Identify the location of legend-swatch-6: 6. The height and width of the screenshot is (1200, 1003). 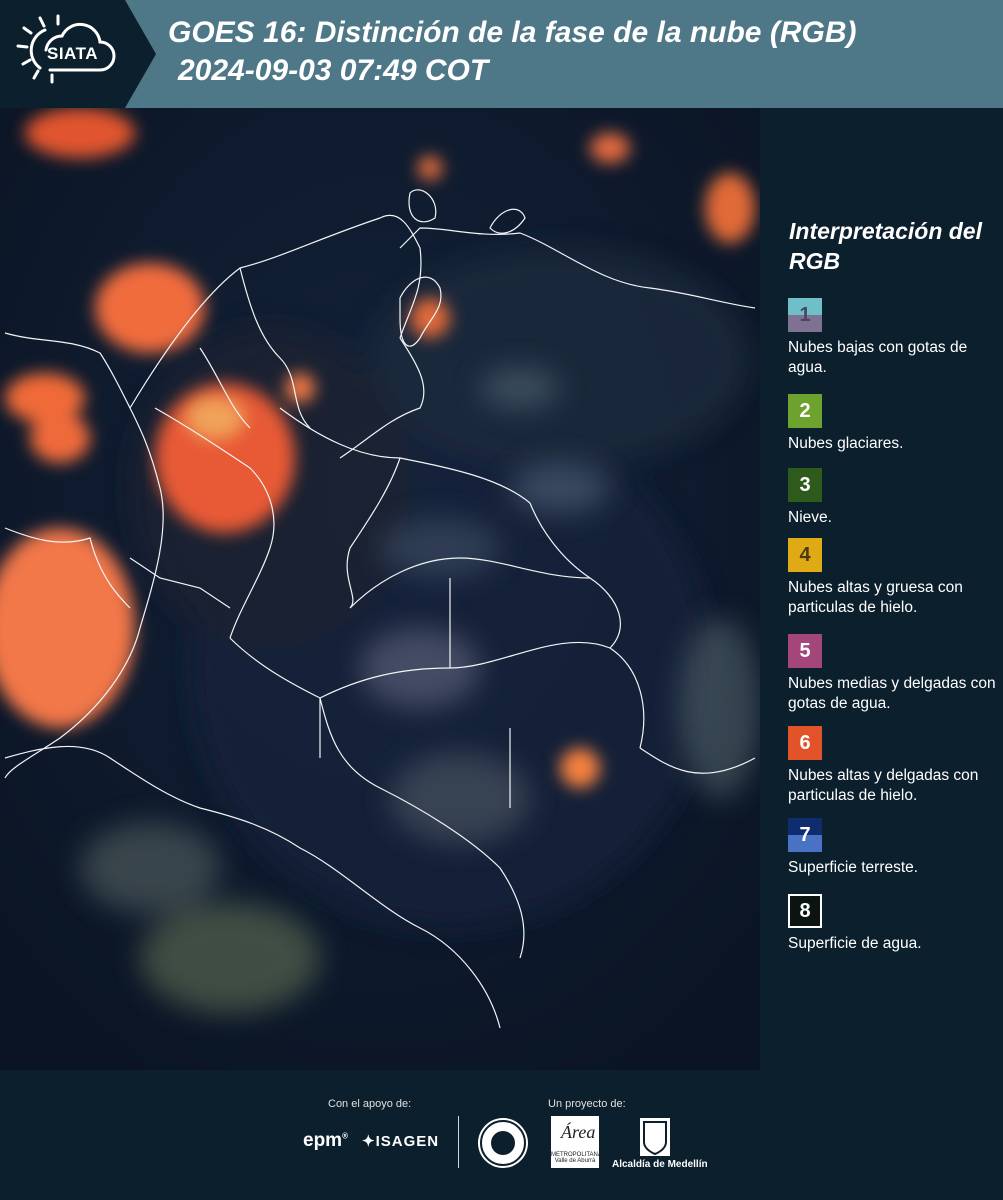
(805, 743).